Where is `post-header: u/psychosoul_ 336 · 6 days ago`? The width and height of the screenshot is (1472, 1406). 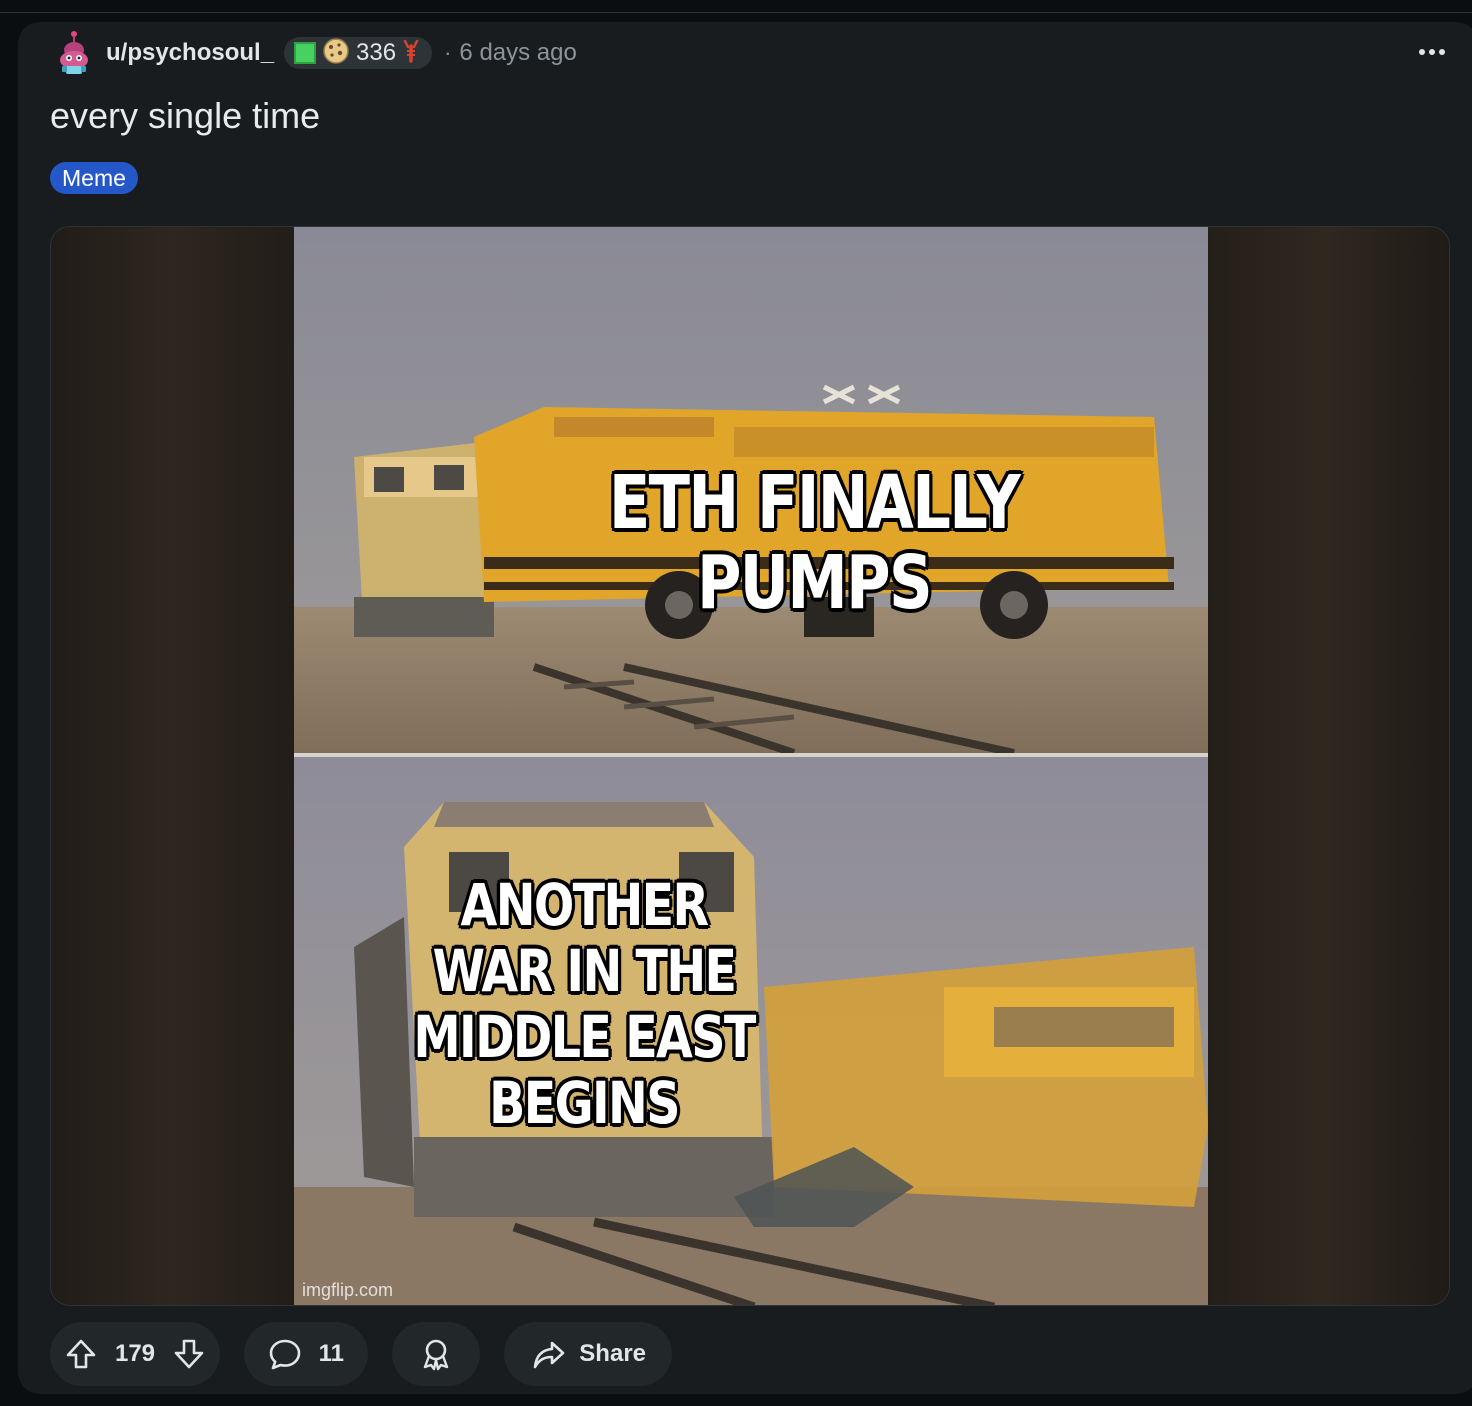 post-header: u/psychosoul_ 336 · 6 days ago is located at coordinates (315, 53).